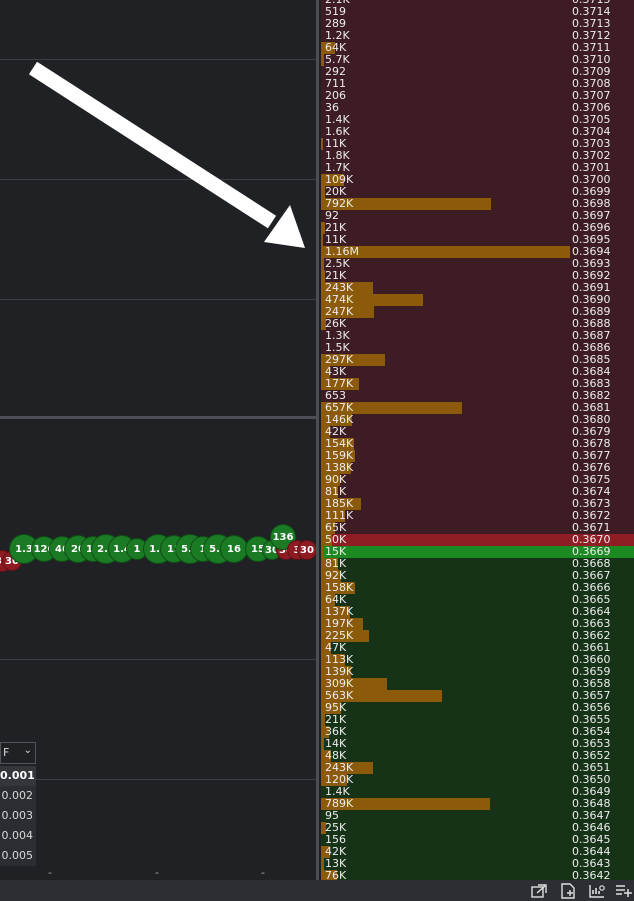  I want to click on ladder-row: 76K 0.3642, so click(476, 875).